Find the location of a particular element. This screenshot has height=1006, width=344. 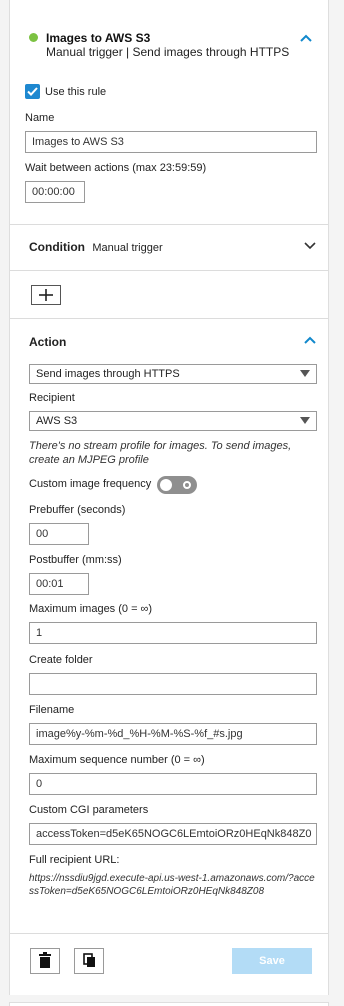

next-panel-edge is located at coordinates (169, 1004).